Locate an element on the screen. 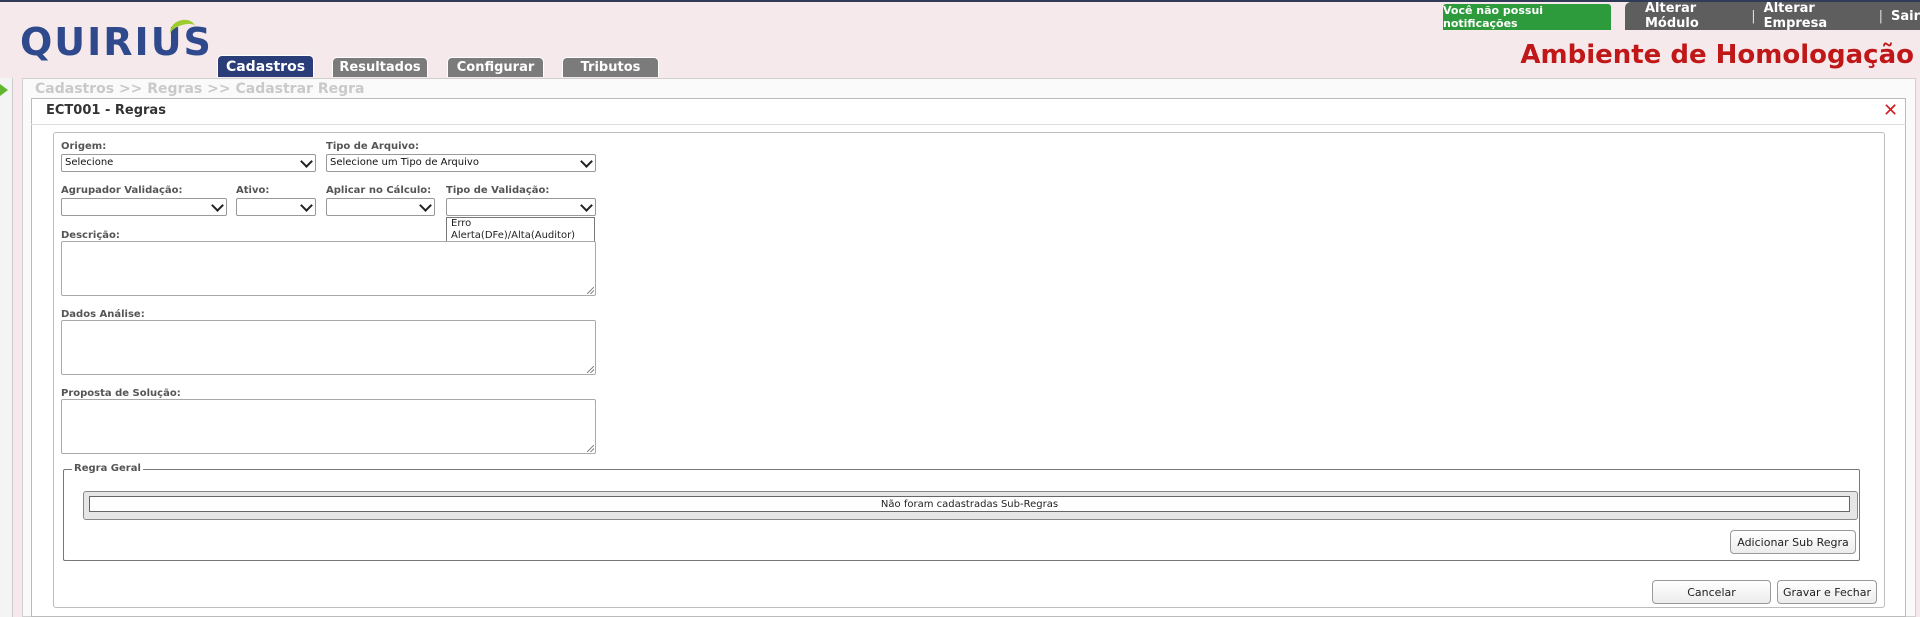 Image resolution: width=1920 pixels, height=617 pixels. aplicar-calculo-select is located at coordinates (380, 207).